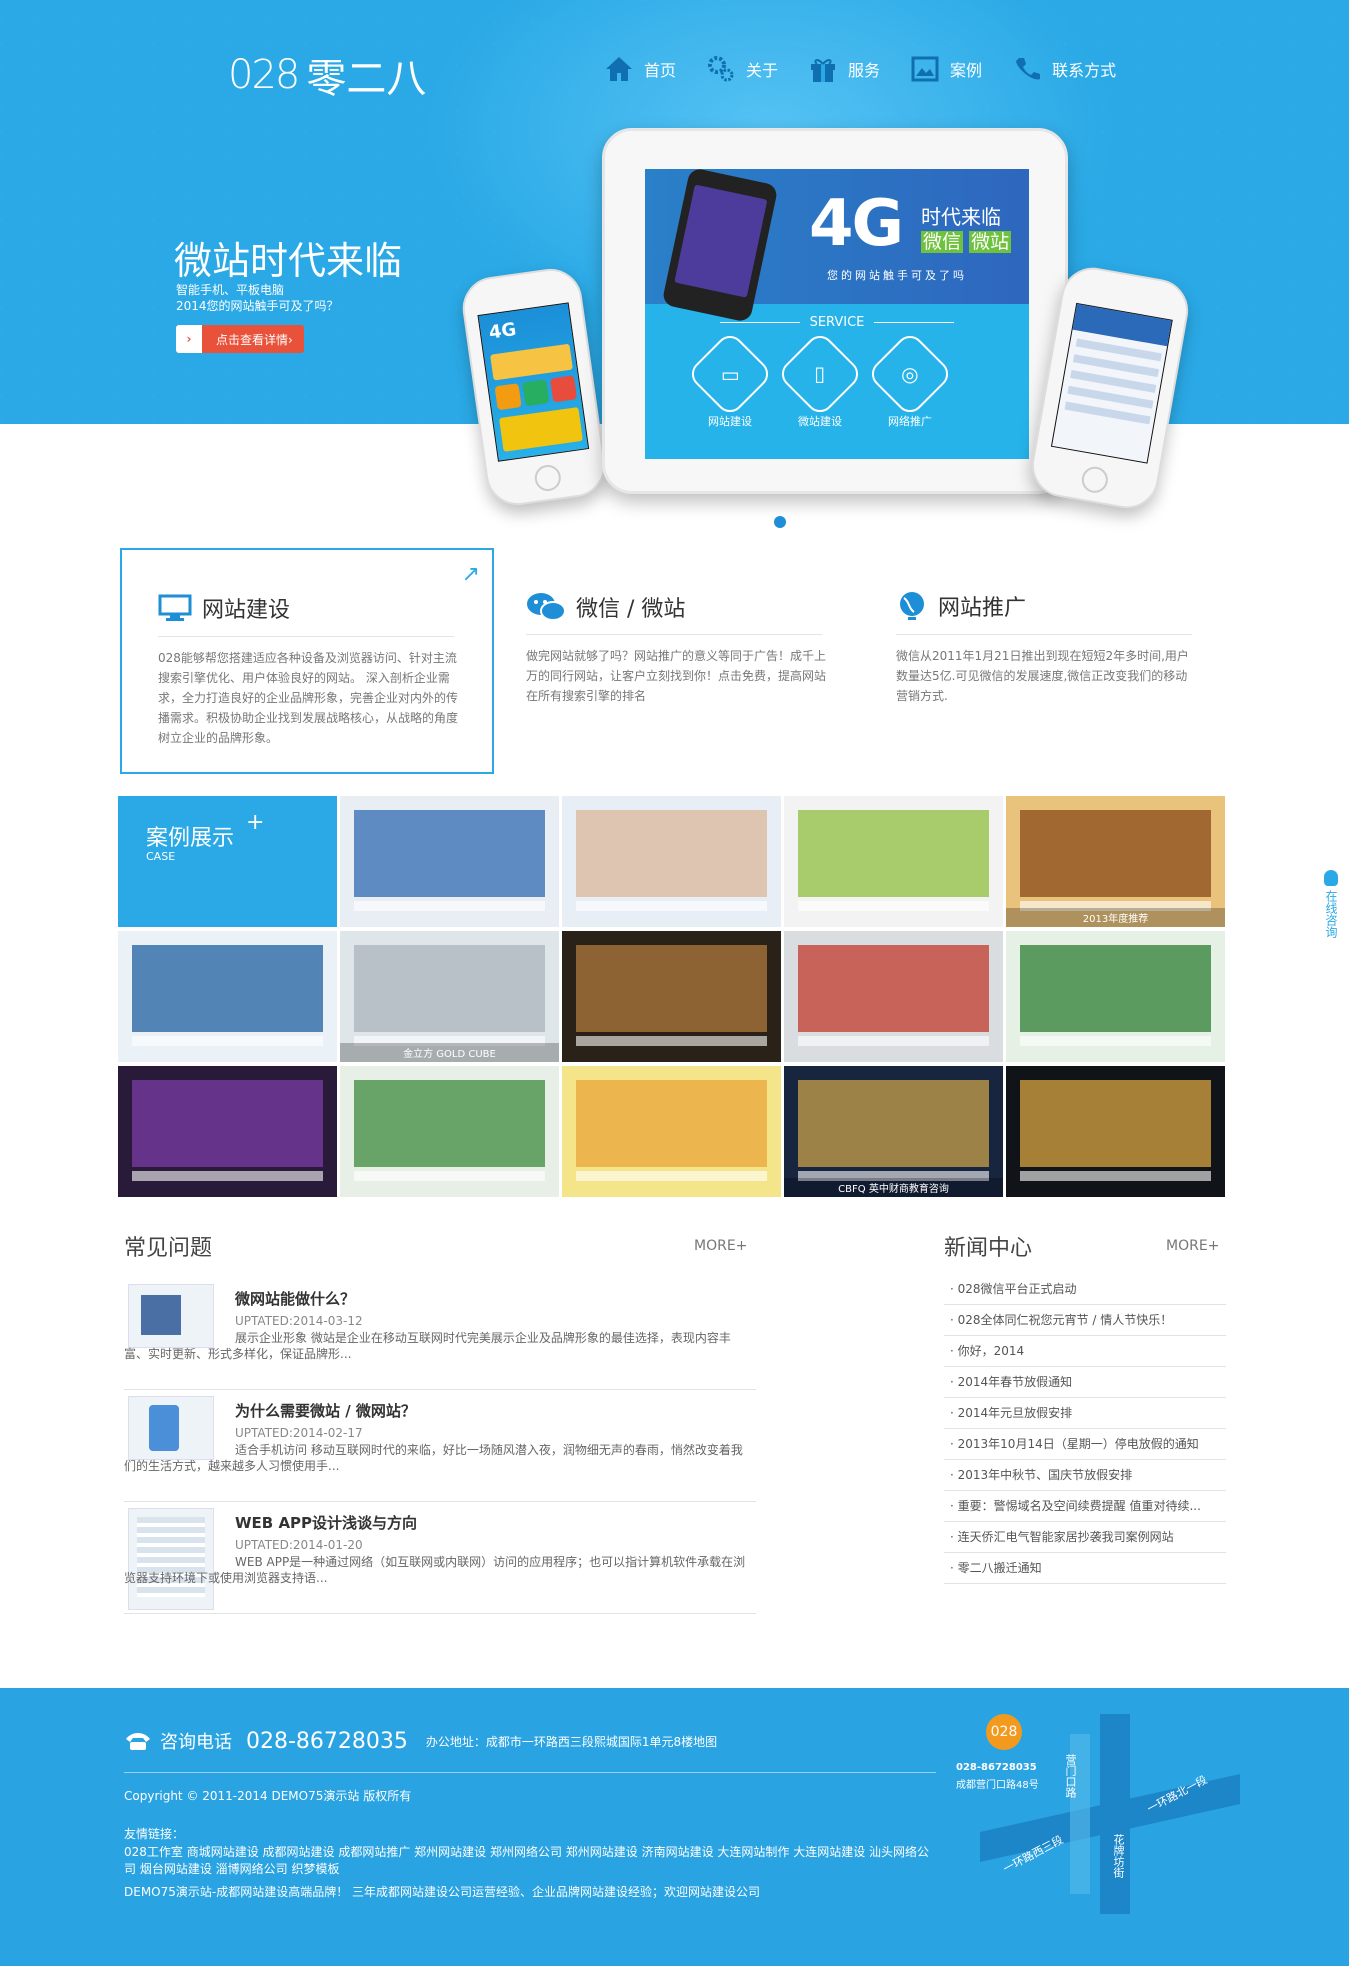 The height and width of the screenshot is (1966, 1349). Describe the element at coordinates (449, 996) in the screenshot. I see `case-thumbnail: 金立方 GOLD CUBE` at that location.